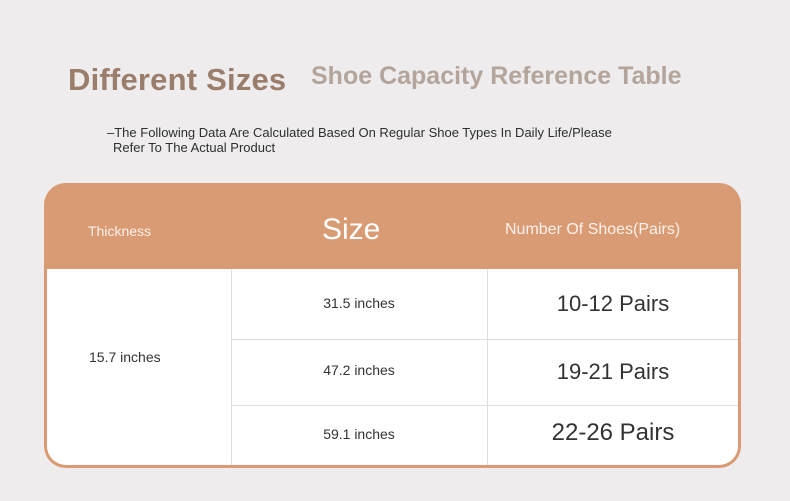  Describe the element at coordinates (177, 79) in the screenshot. I see `page-title: Different Sizes` at that location.